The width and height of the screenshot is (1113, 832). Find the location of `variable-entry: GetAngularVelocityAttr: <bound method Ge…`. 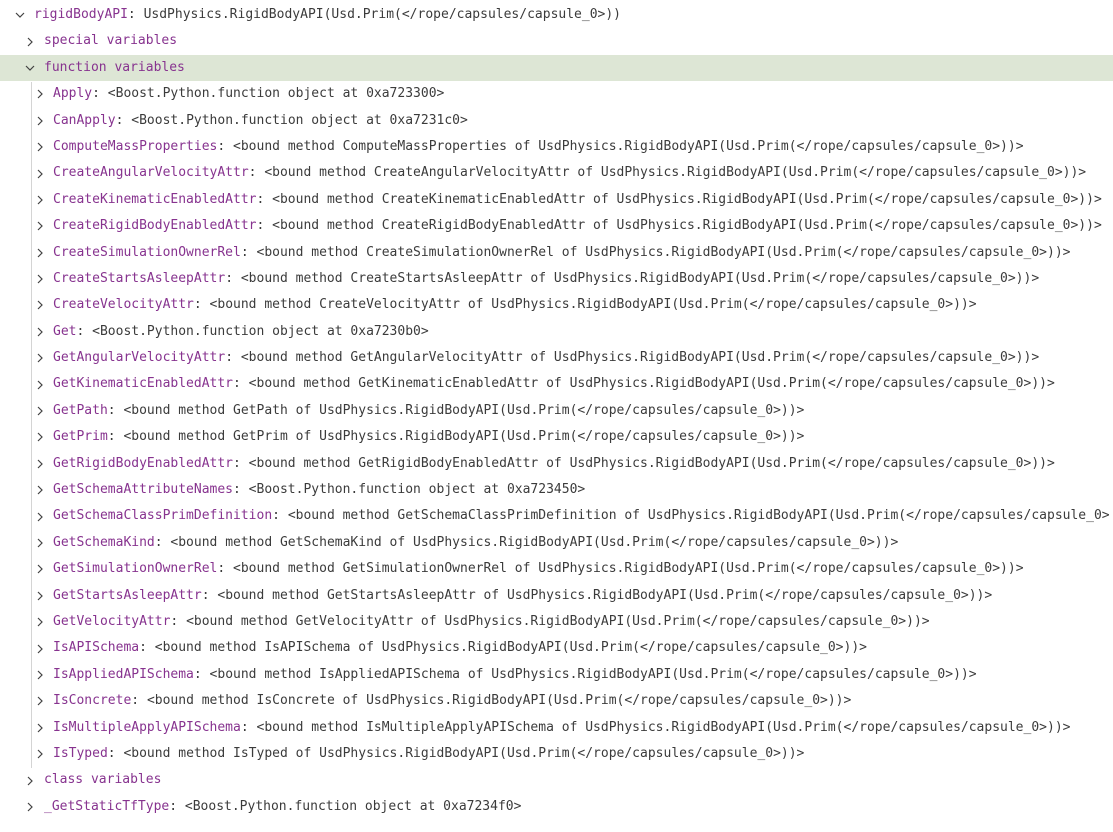

variable-entry: GetAngularVelocityAttr: <bound method Ge… is located at coordinates (546, 358).